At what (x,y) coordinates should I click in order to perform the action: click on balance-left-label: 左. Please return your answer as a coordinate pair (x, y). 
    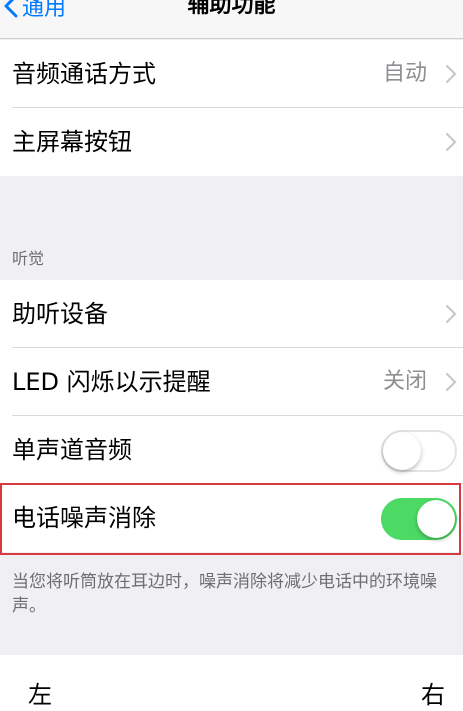
    Looking at the image, I should click on (40, 695).